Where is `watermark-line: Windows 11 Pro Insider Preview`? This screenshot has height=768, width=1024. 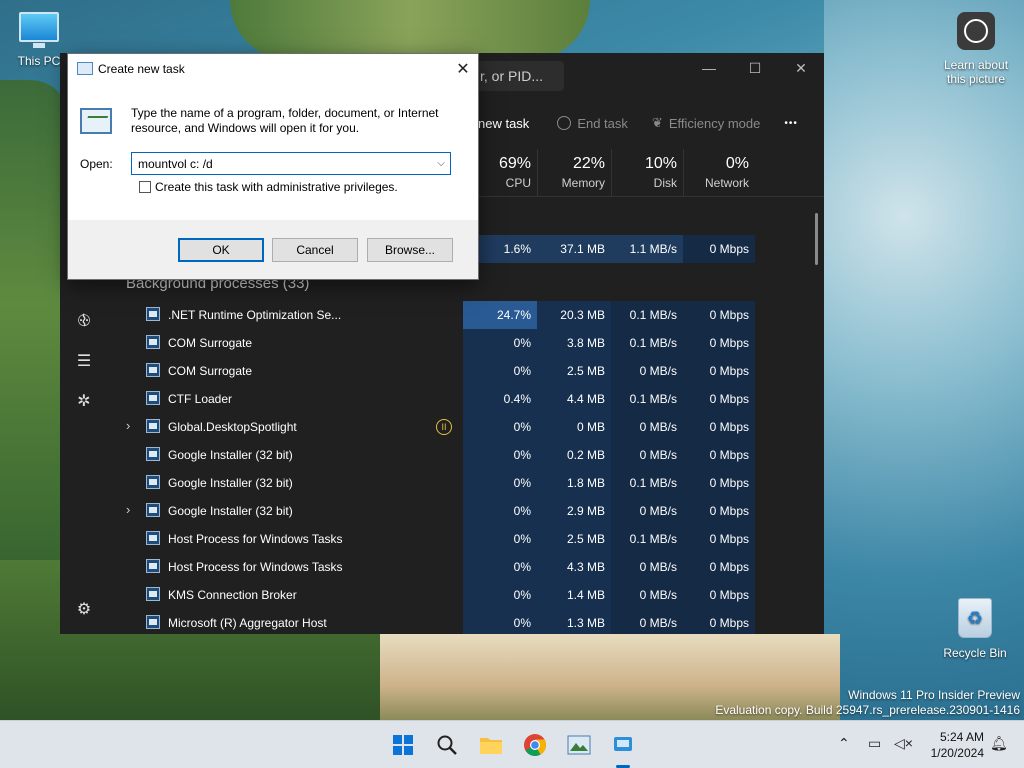
watermark-line: Windows 11 Pro Insider Preview is located at coordinates (934, 695).